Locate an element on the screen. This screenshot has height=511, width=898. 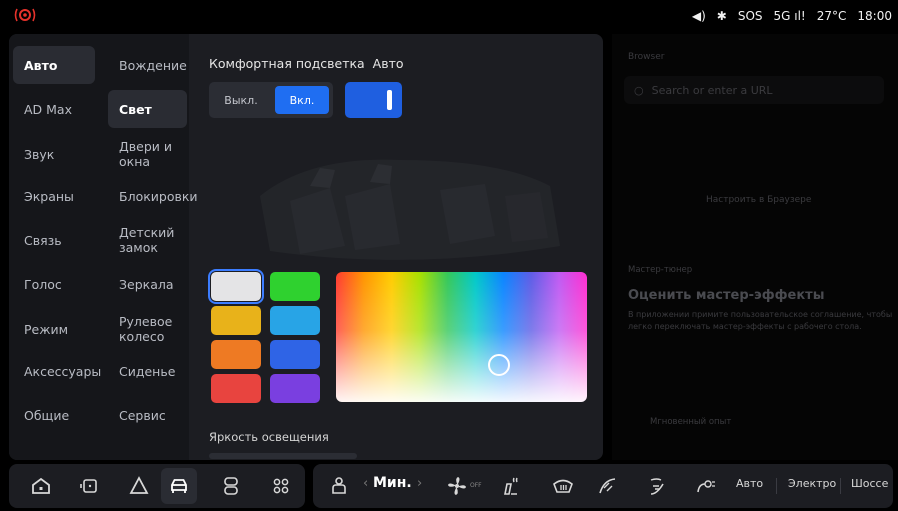
subnav-item-child-lock: Детский замок is located at coordinates (147, 240).